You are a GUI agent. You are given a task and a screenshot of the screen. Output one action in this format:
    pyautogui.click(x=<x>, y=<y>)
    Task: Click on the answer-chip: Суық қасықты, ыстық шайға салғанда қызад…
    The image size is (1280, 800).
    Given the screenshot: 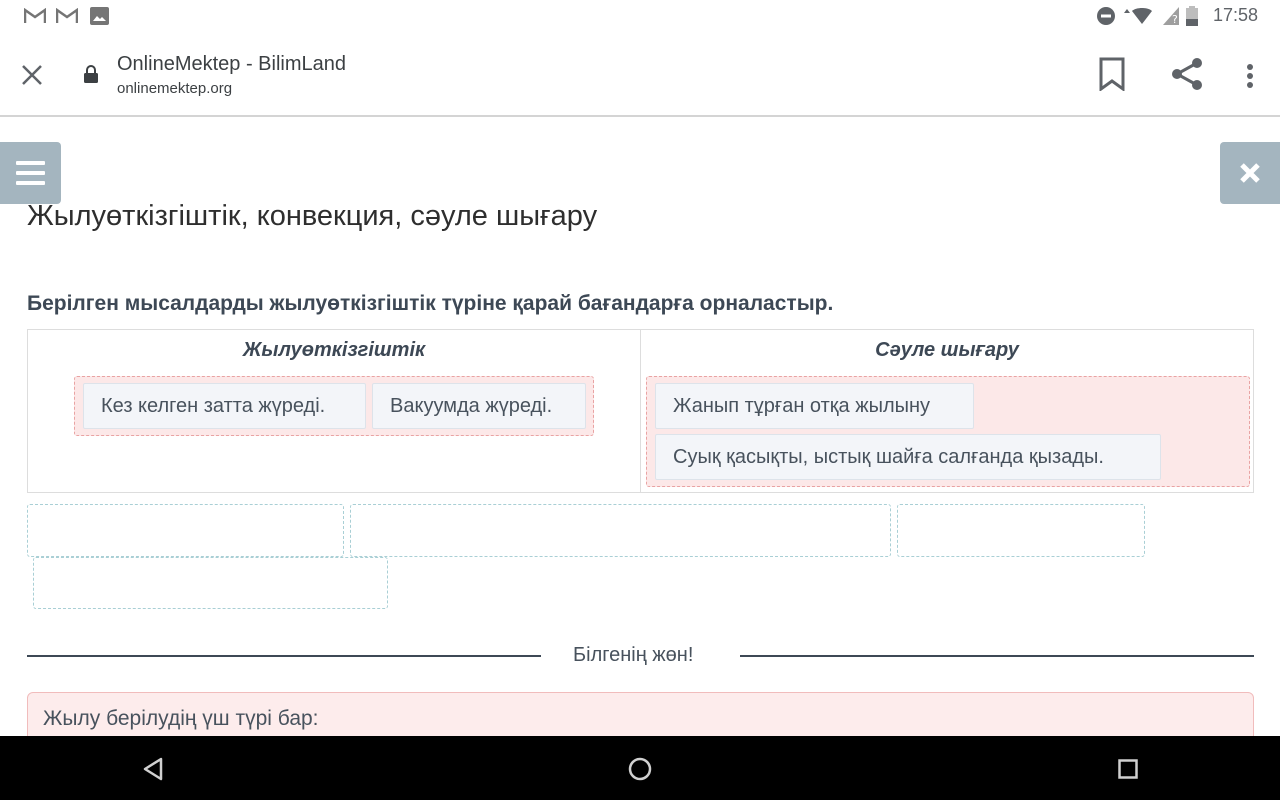 What is the action you would take?
    pyautogui.click(x=908, y=457)
    